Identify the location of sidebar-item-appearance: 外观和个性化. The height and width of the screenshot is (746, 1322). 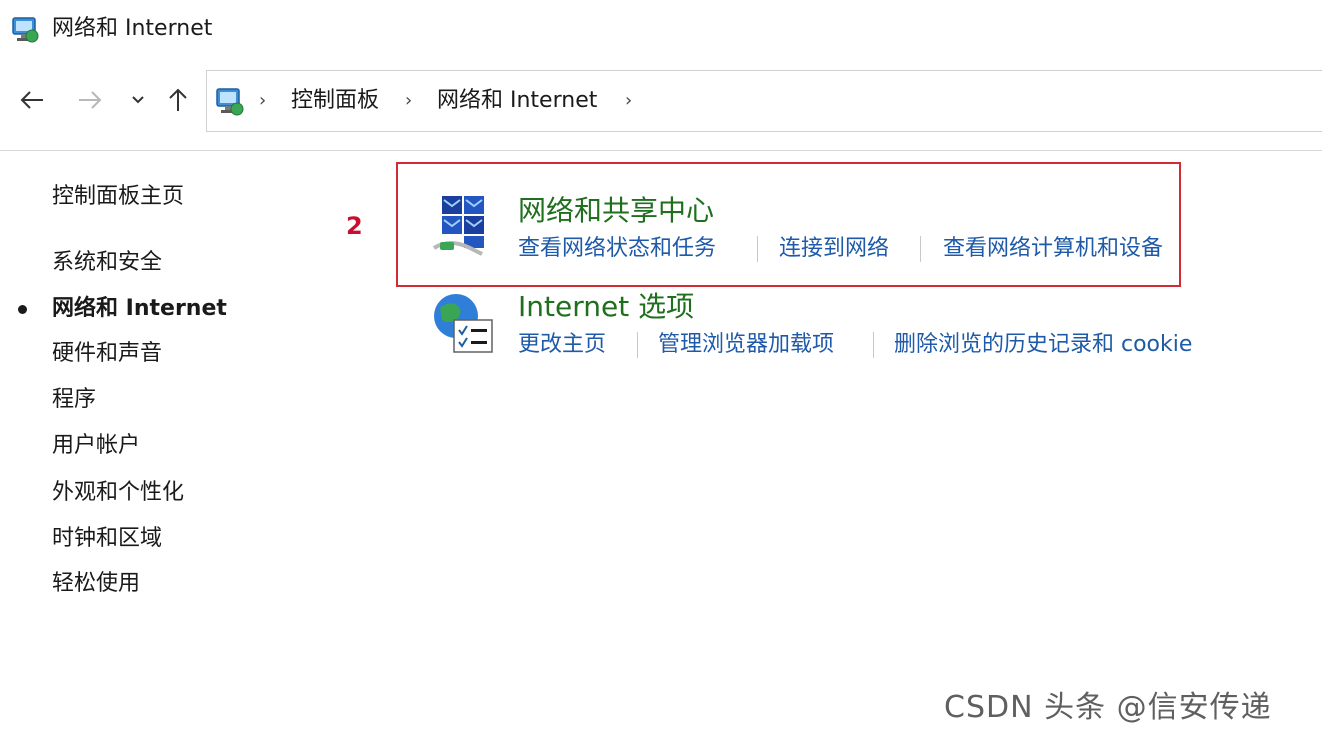
(118, 493).